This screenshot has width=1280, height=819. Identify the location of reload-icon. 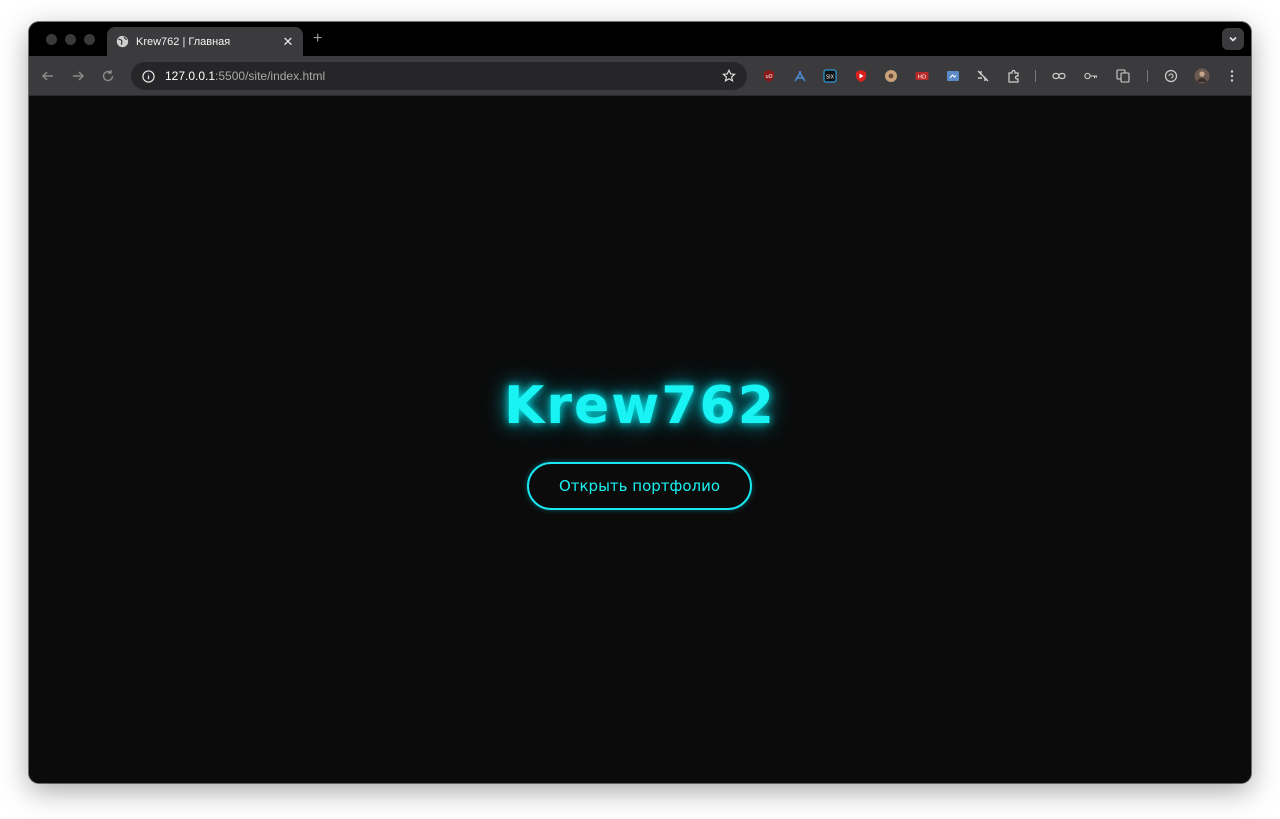
(108, 76).